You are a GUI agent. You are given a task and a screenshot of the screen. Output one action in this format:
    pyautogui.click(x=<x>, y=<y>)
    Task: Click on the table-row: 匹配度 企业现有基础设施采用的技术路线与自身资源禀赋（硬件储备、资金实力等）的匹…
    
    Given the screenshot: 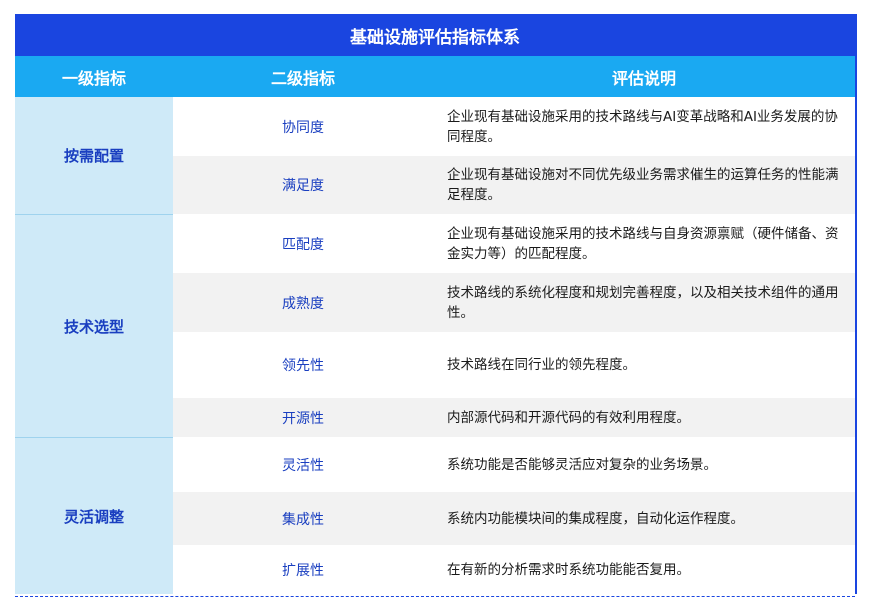 What is the action you would take?
    pyautogui.click(x=514, y=244)
    